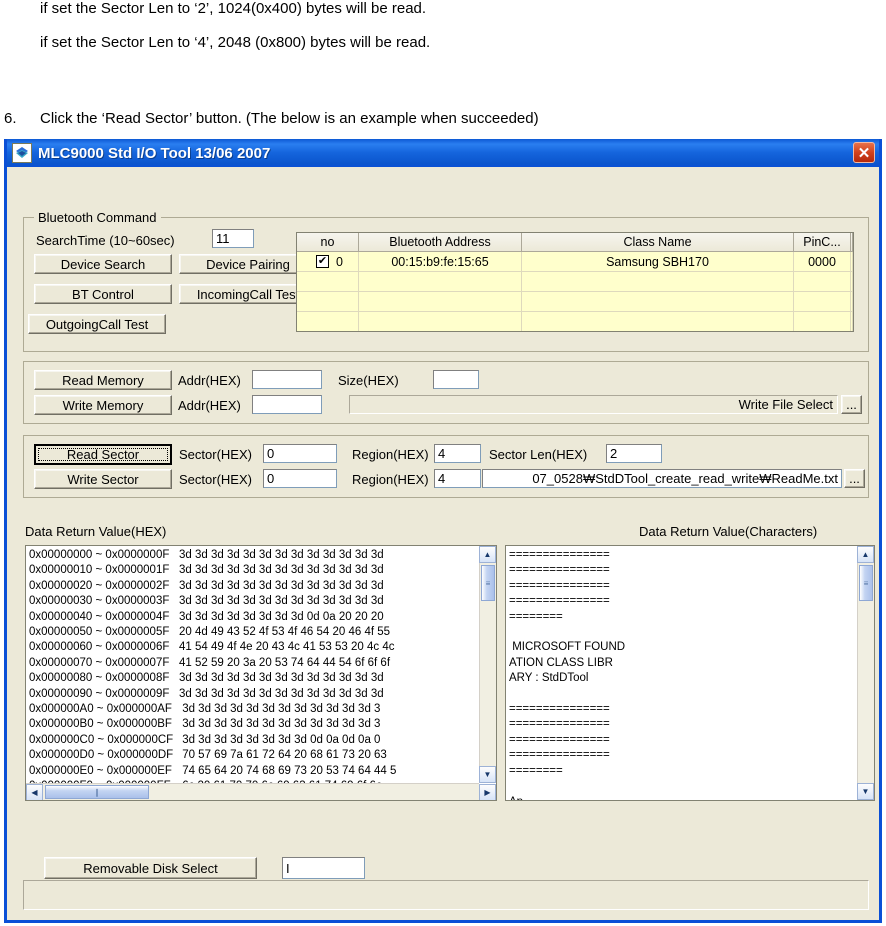 Image resolution: width=886 pixels, height=926 pixels. I want to click on hex-dump-address: 0x000000B0 ~ 0x000000BF, so click(100, 724).